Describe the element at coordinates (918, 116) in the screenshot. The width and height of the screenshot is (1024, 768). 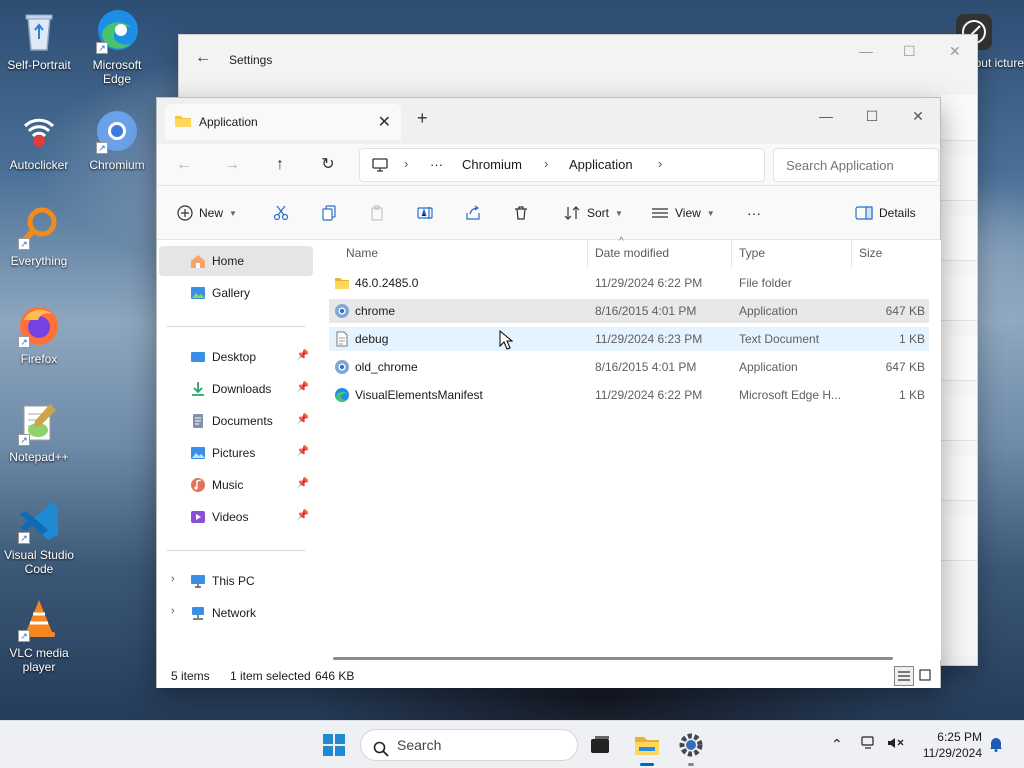
I see `close-window-icon: ✕` at that location.